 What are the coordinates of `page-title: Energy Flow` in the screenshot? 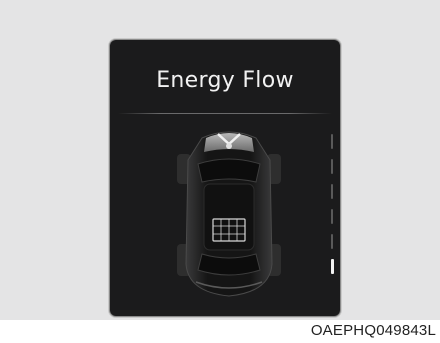 It's located at (225, 80).